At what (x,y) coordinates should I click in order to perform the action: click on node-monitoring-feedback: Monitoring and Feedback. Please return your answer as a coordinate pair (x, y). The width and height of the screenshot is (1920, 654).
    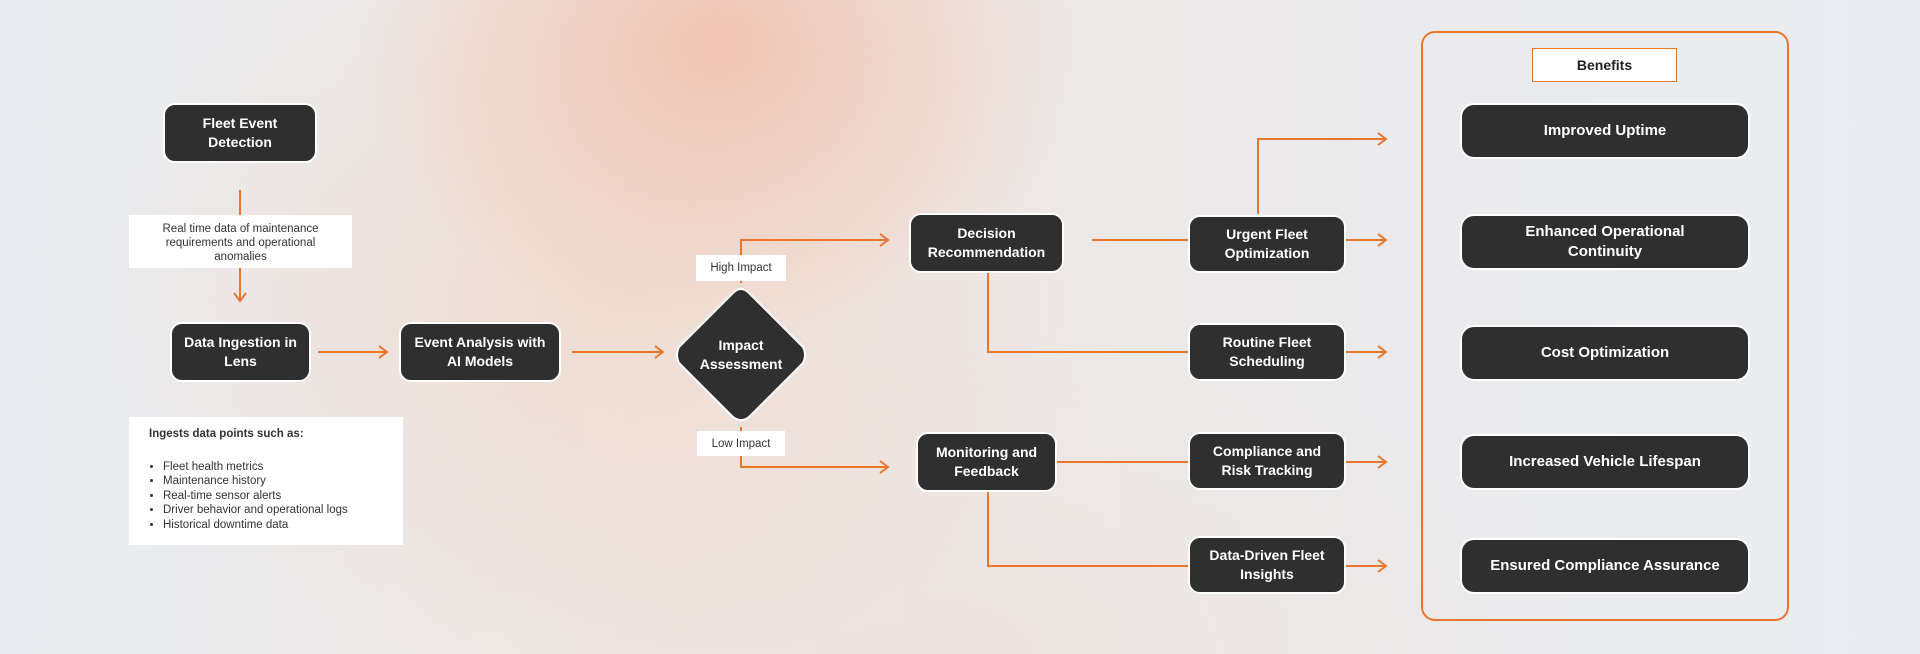
    Looking at the image, I should click on (986, 462).